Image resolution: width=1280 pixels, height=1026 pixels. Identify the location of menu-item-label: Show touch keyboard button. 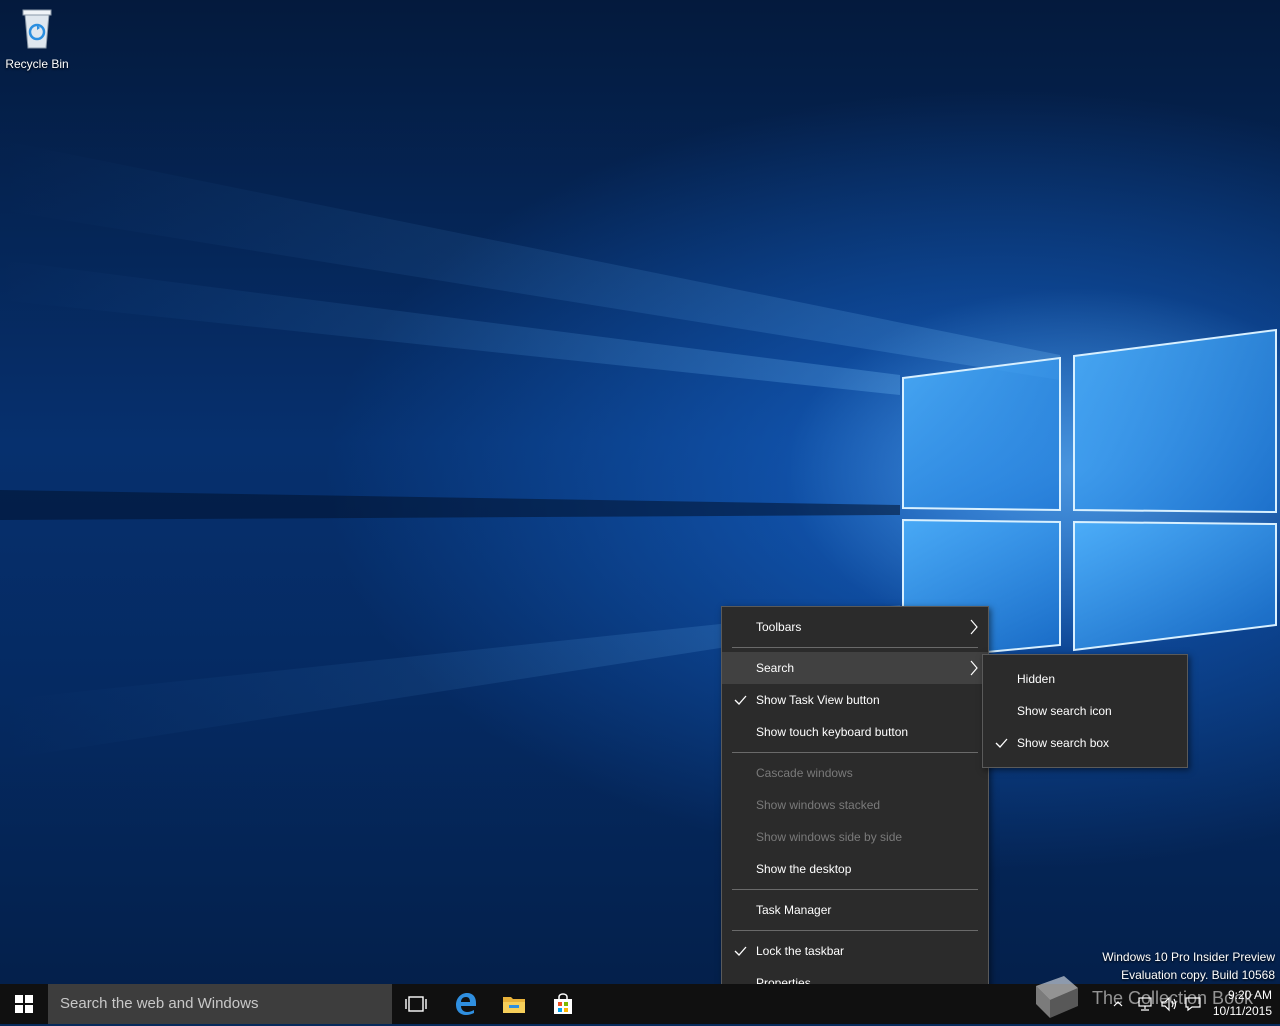
(832, 732).